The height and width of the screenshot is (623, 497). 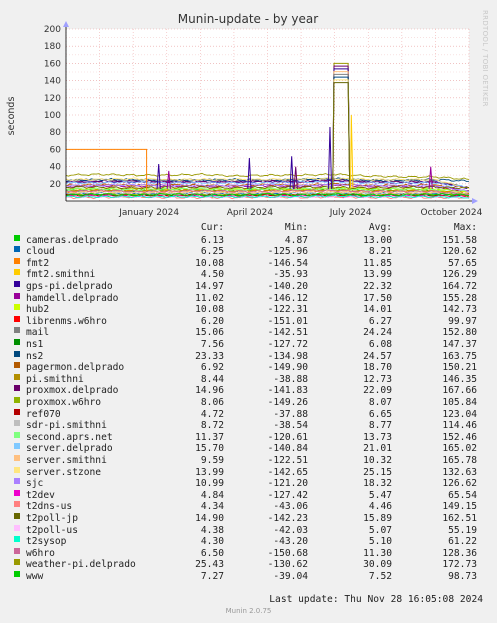 What do you see at coordinates (462, 530) in the screenshot?
I see `legend-max: 55.19` at bounding box center [462, 530].